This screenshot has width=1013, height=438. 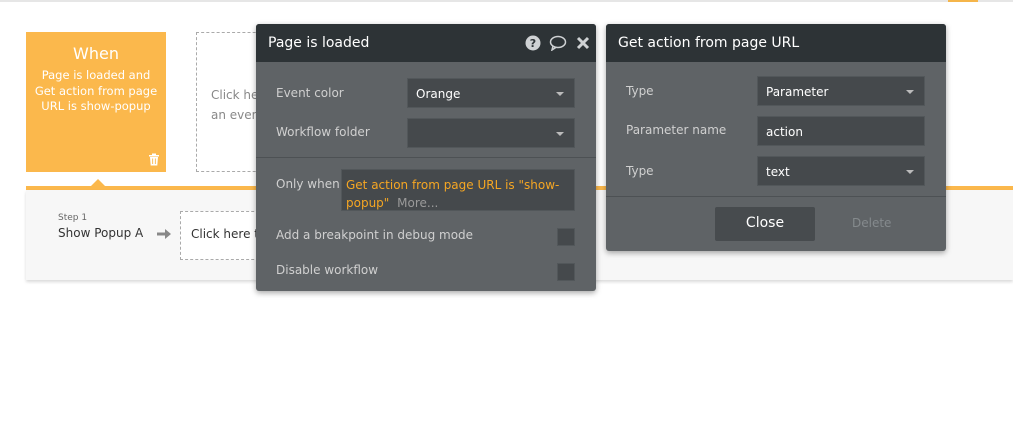 What do you see at coordinates (98, 182) in the screenshot?
I see `selected-event-pointer` at bounding box center [98, 182].